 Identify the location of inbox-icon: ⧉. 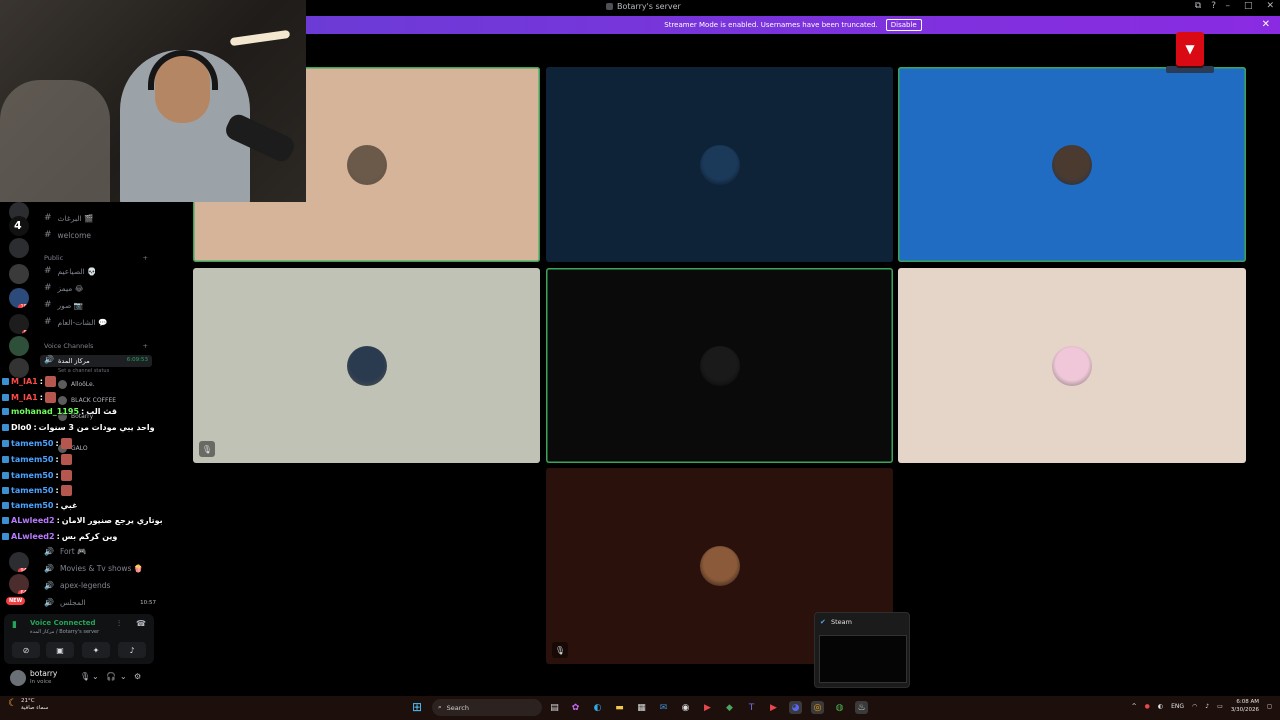
(1198, 6).